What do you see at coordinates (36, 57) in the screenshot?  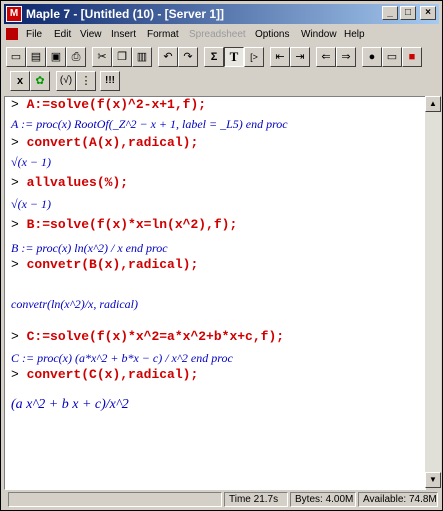 I see `open-file-icon: ▤` at bounding box center [36, 57].